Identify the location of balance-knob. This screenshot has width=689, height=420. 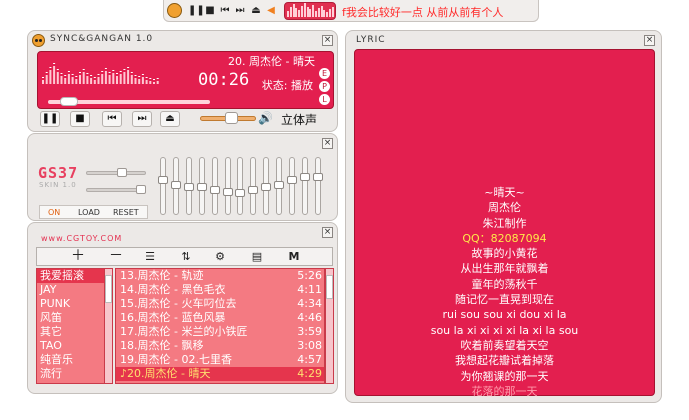
(141, 189).